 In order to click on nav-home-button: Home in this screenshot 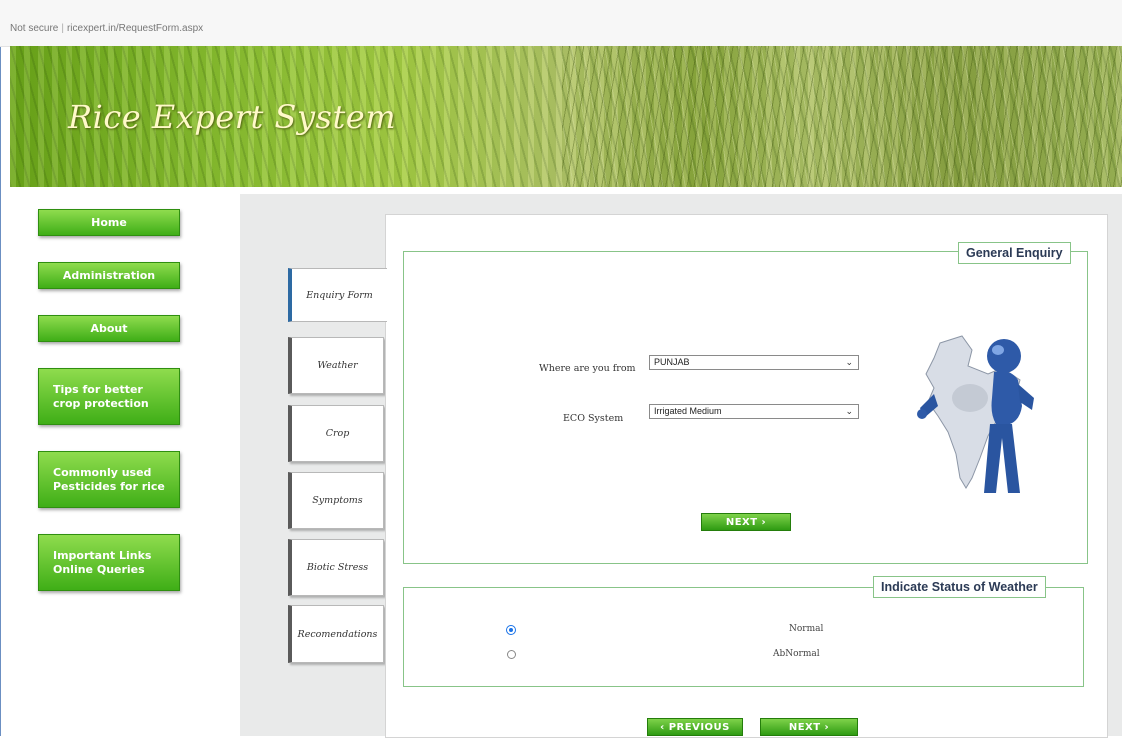, I will do `click(109, 222)`.